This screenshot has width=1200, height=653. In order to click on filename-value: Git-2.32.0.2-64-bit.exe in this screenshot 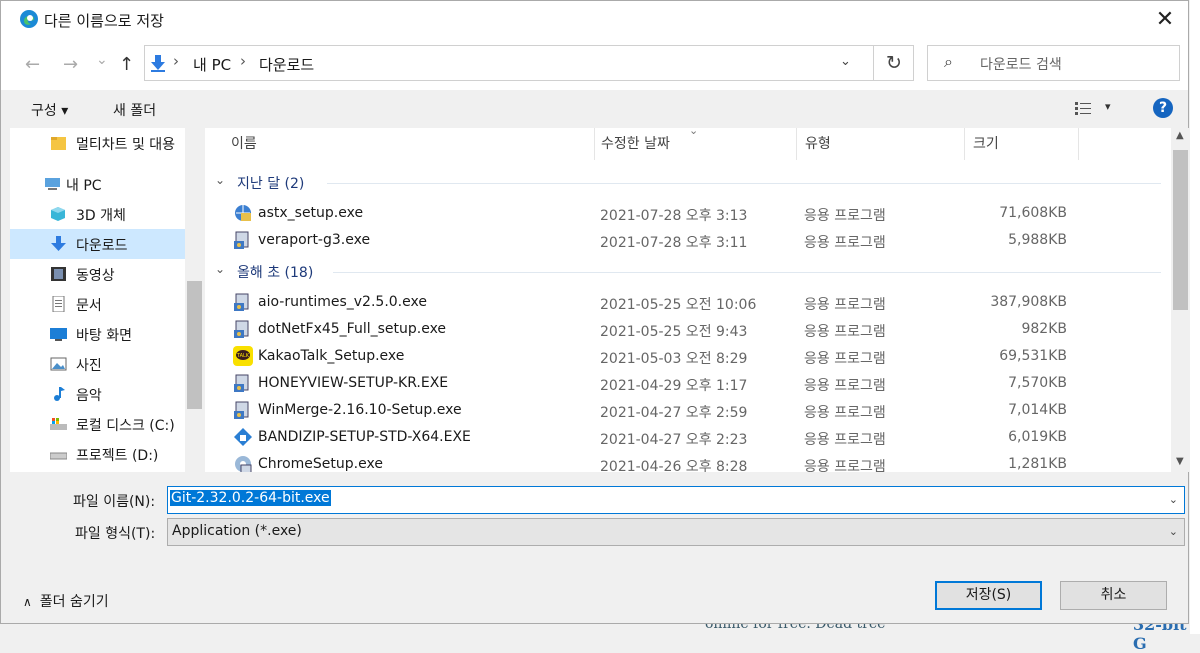, I will do `click(250, 498)`.